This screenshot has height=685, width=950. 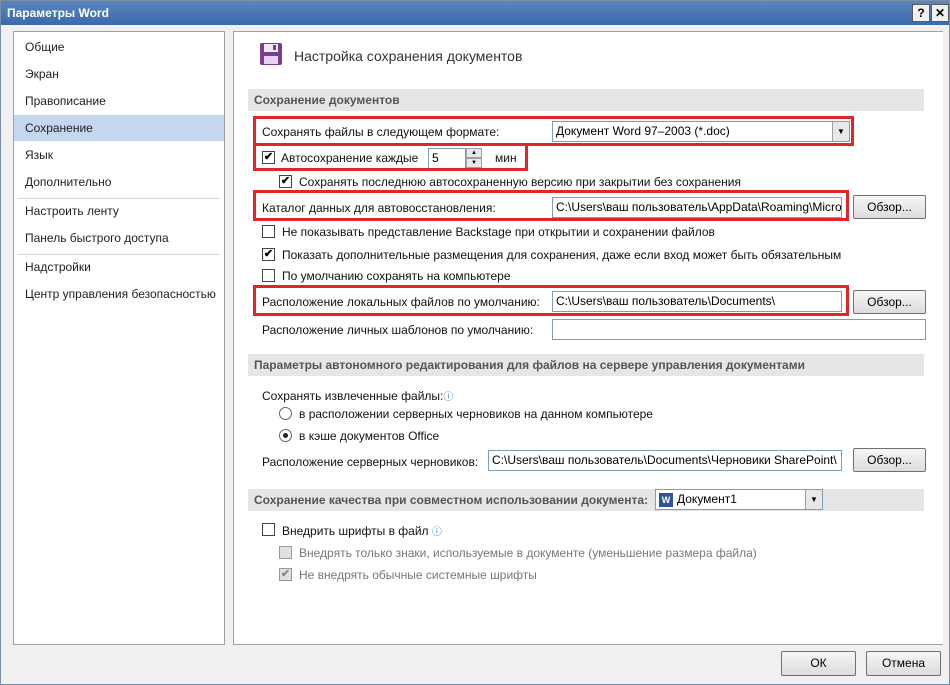 I want to click on ok-button: ОК, so click(x=818, y=663).